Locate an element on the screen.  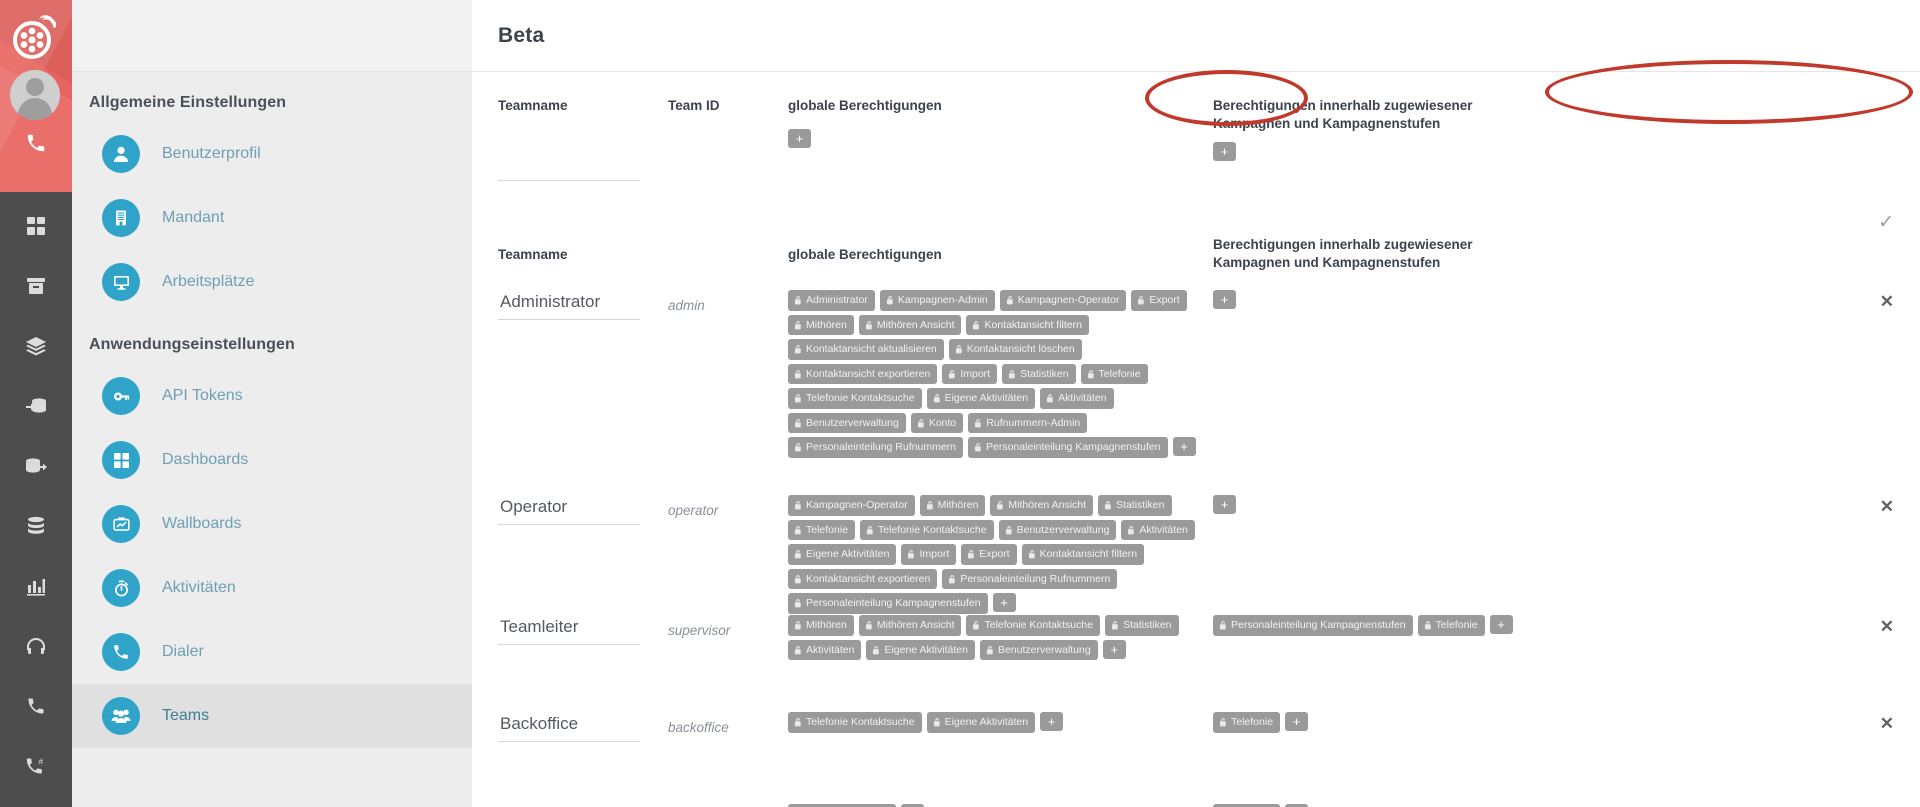
sidebar-item-benutzerprofil: Benutzerprofil is located at coordinates (272, 154).